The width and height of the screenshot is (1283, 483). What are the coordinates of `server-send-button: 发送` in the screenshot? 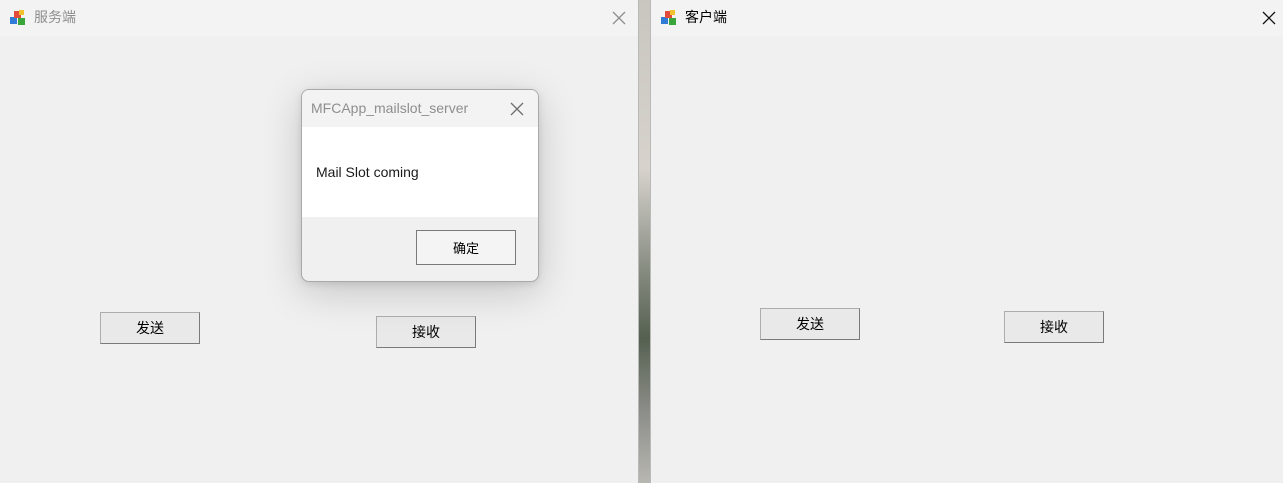 It's located at (150, 328).